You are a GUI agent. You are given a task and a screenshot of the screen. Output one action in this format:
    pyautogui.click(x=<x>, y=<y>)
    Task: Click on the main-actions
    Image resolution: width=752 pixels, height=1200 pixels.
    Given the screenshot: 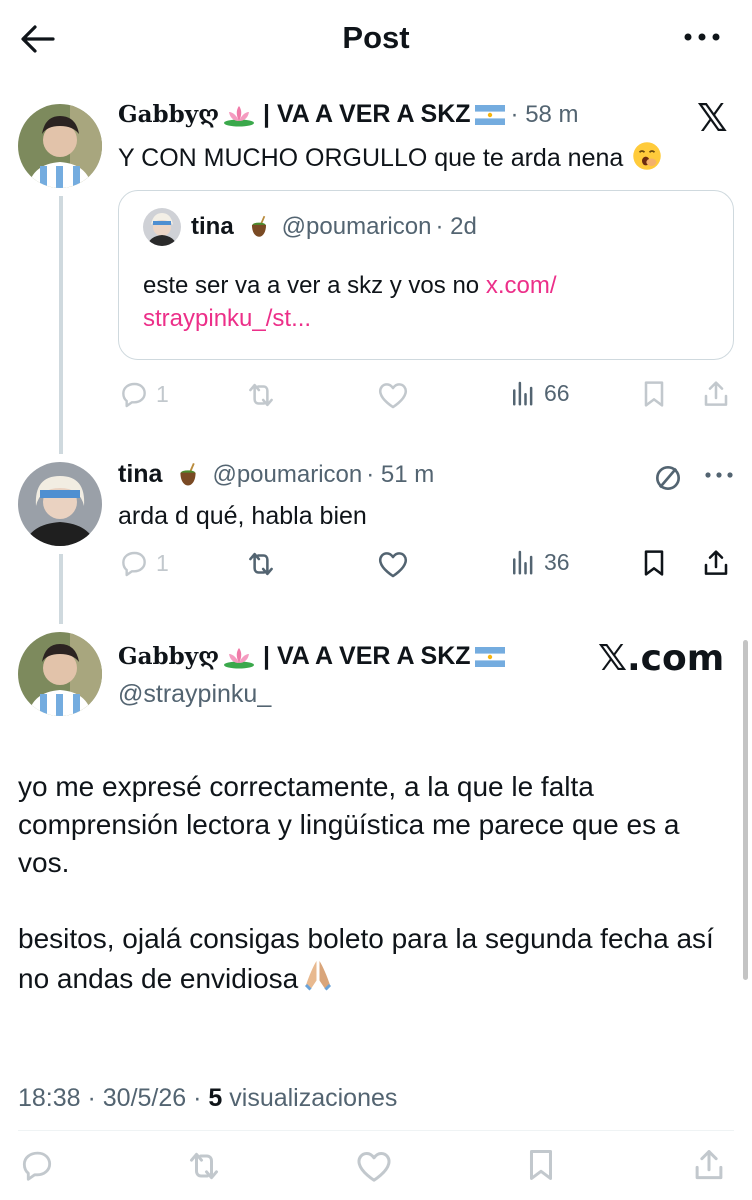 What is the action you would take?
    pyautogui.click(x=376, y=1164)
    